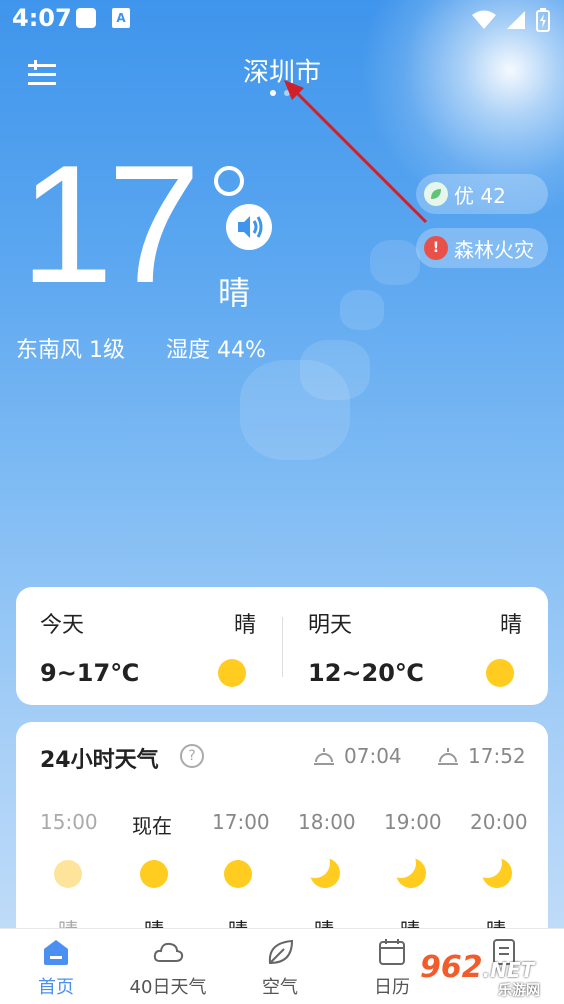 The width and height of the screenshot is (564, 1004). What do you see at coordinates (499, 822) in the screenshot?
I see `hour-time: 20:00` at bounding box center [499, 822].